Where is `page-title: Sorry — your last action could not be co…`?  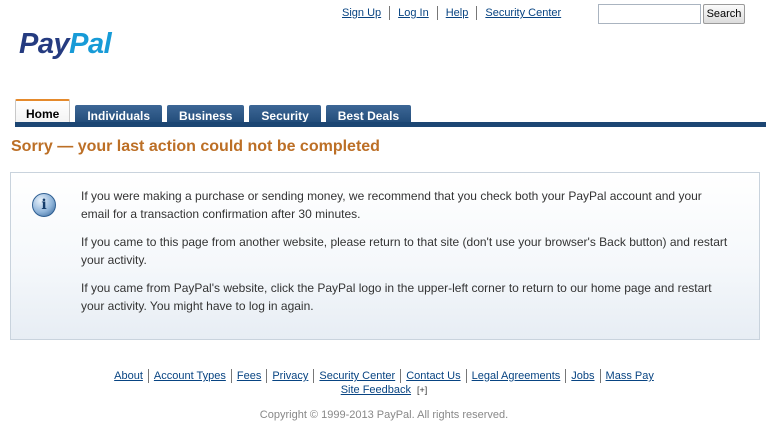 page-title: Sorry — your last action could not be co… is located at coordinates (195, 146).